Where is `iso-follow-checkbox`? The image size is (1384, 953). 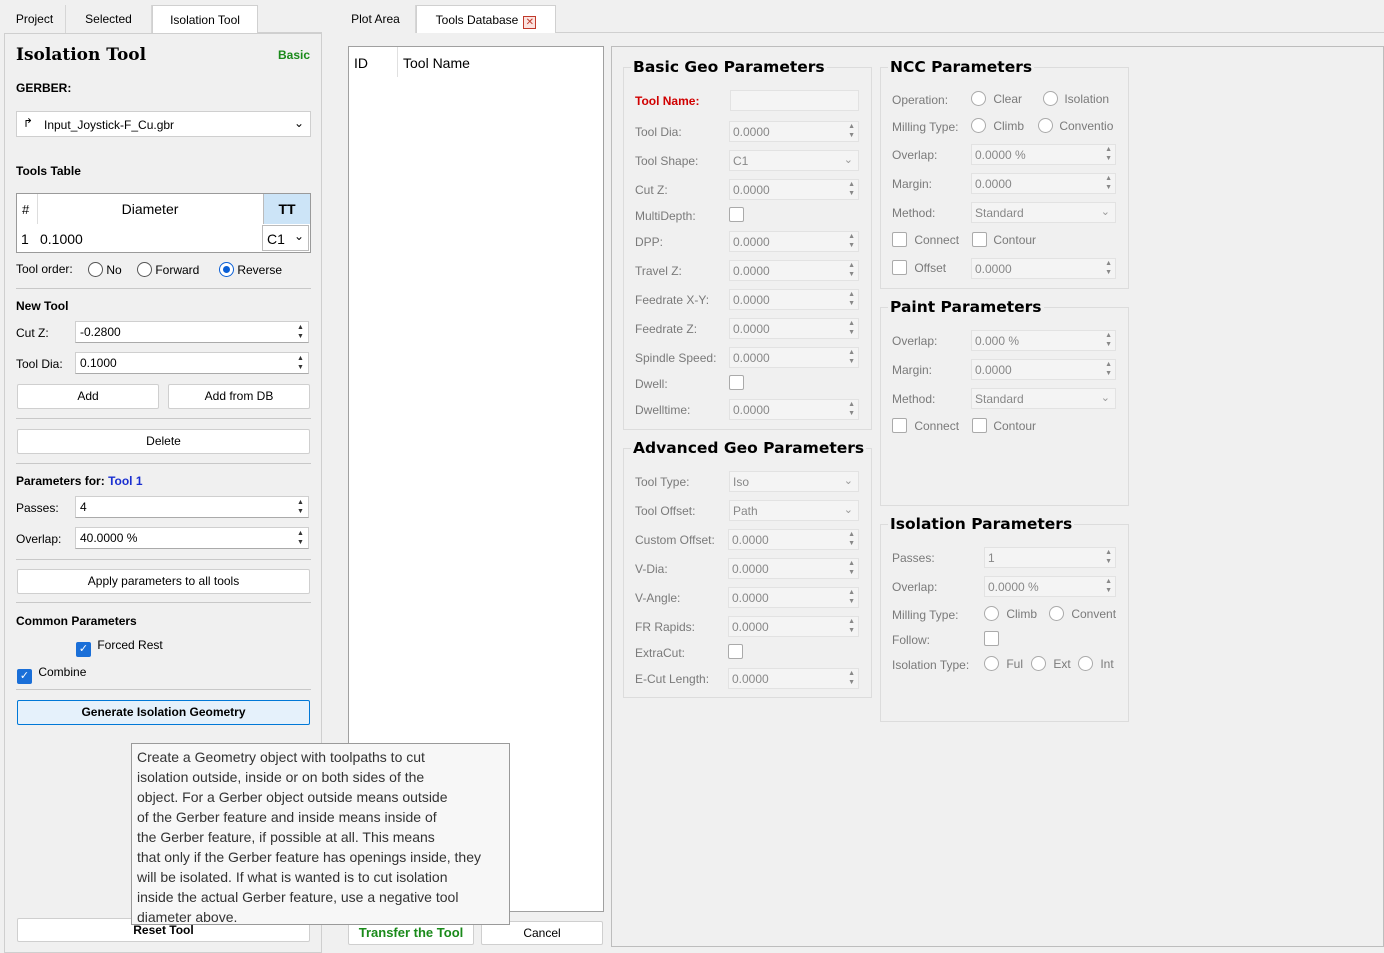 iso-follow-checkbox is located at coordinates (991, 638).